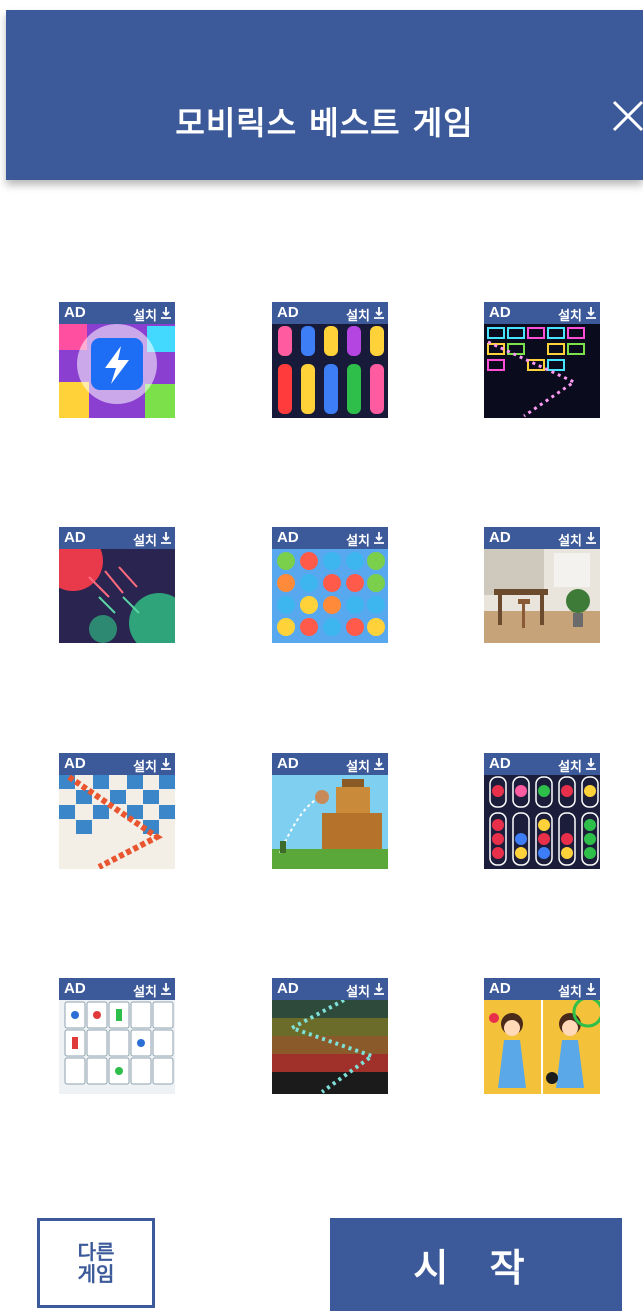  Describe the element at coordinates (330, 360) in the screenshot. I see `game-tile-2: AD 설치` at that location.